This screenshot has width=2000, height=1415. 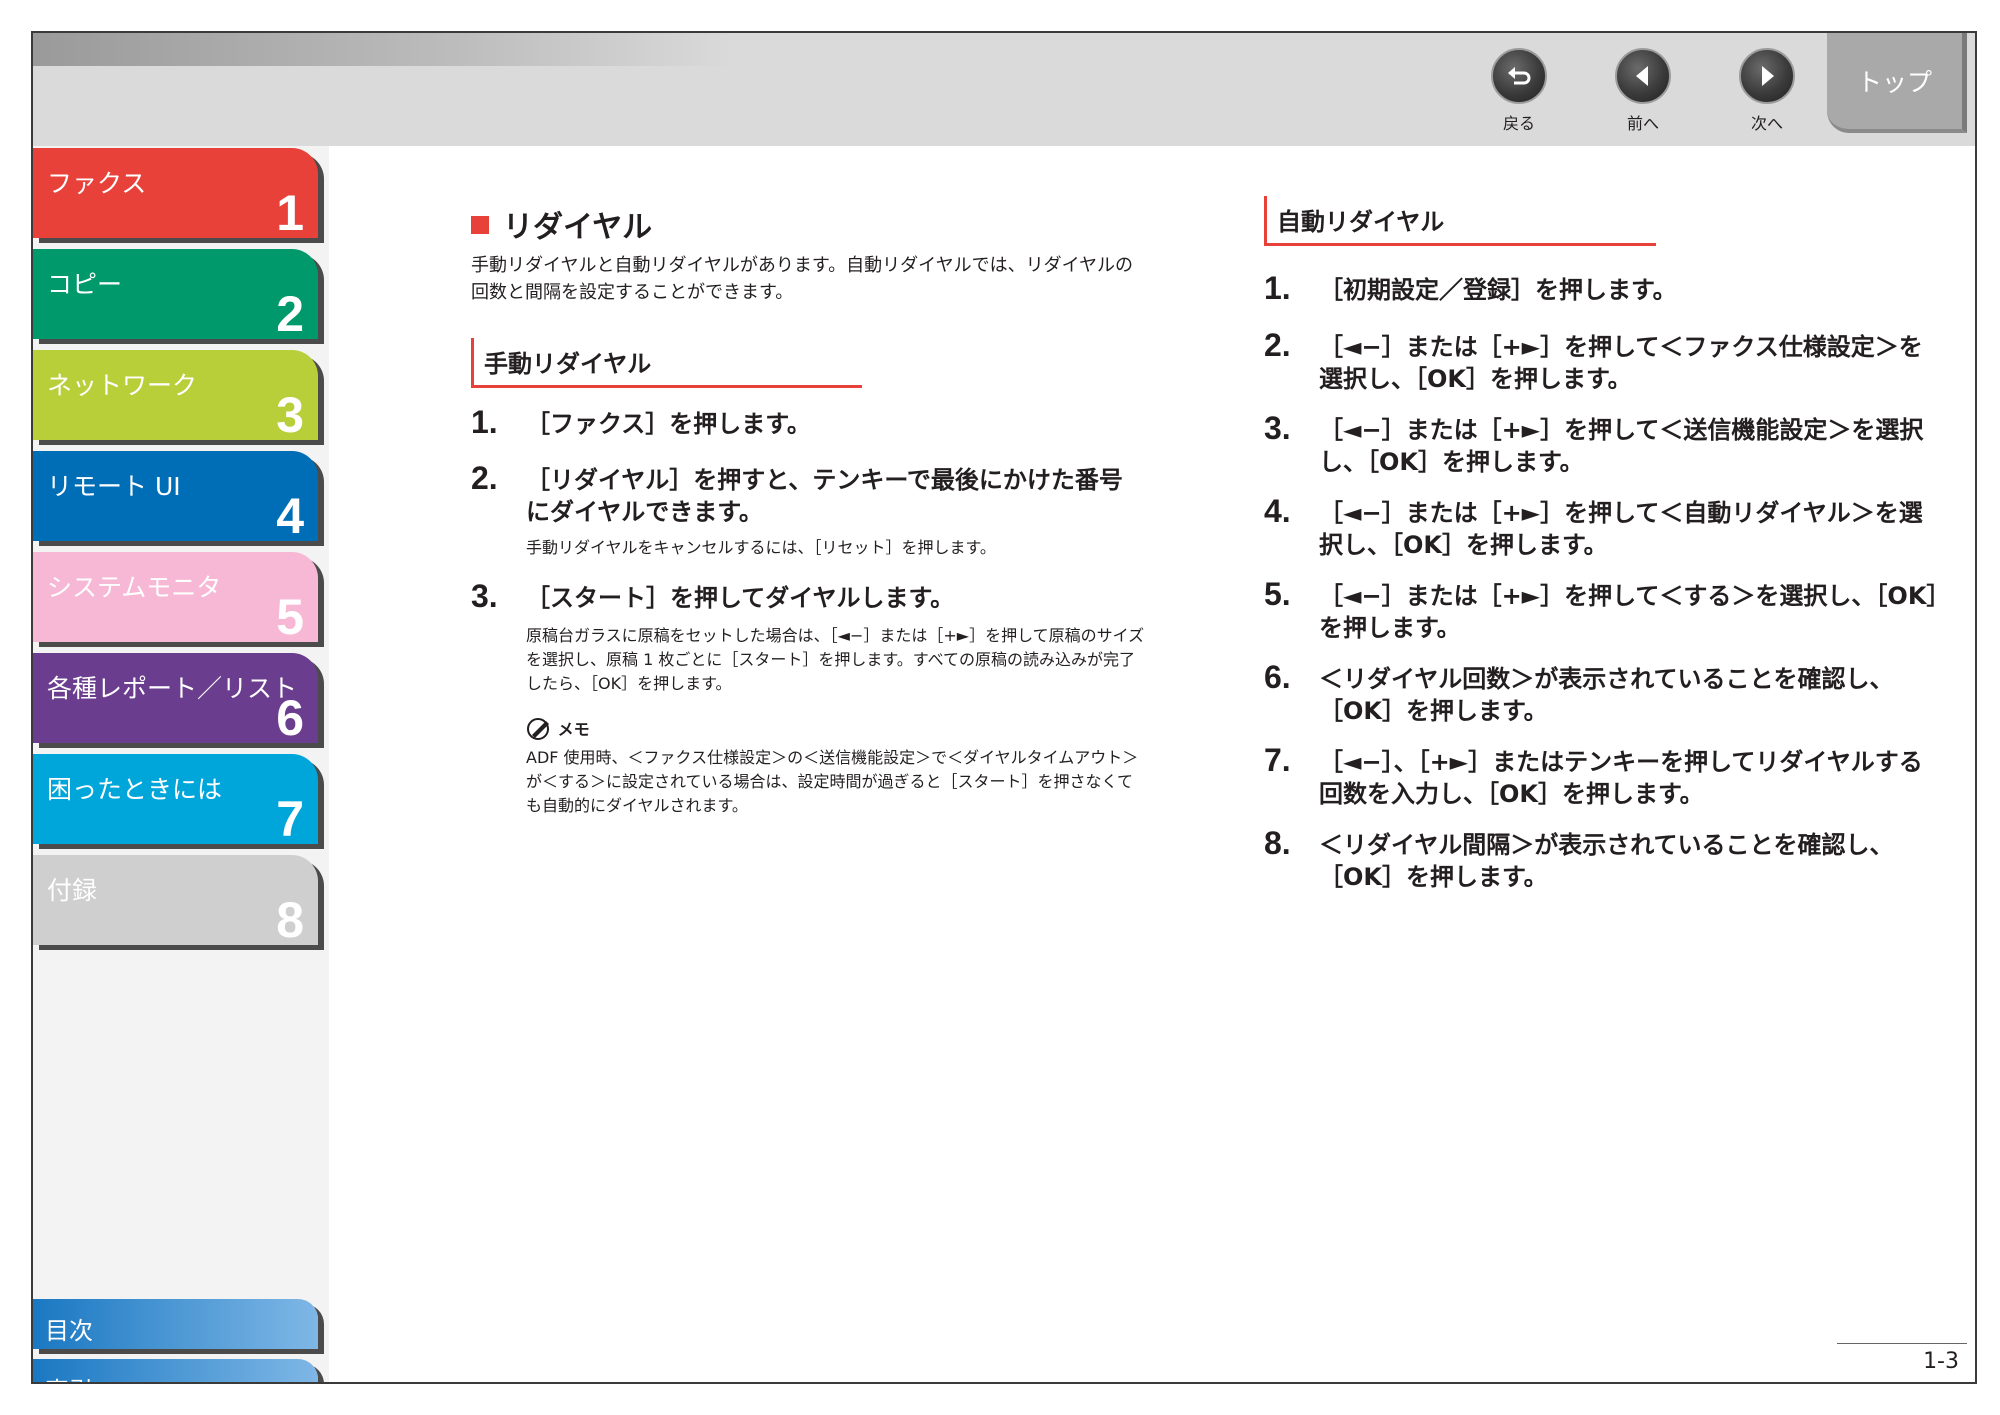 What do you see at coordinates (1470, 288) in the screenshot?
I see `auto-step-1: 1. ［初期設定／登録］を押します。` at bounding box center [1470, 288].